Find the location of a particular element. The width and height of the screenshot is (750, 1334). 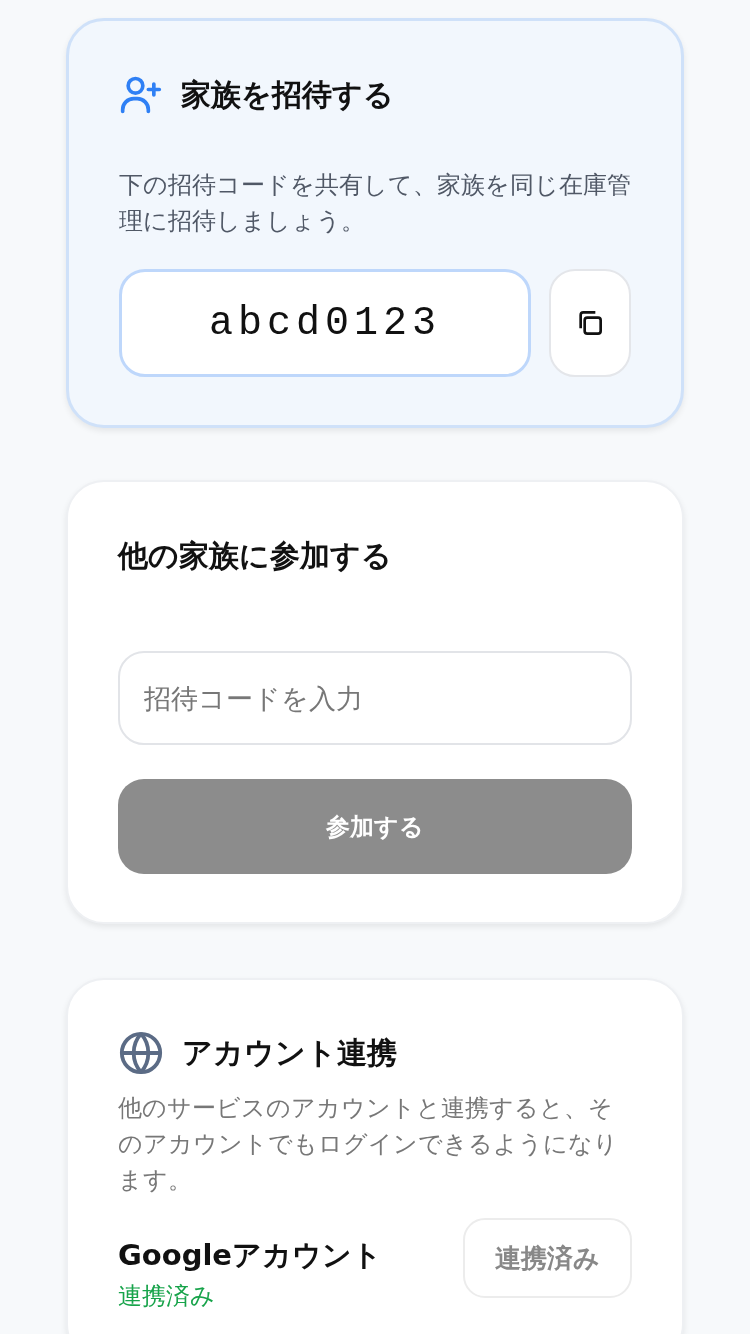

card-title: 家族を招待する is located at coordinates (287, 94).